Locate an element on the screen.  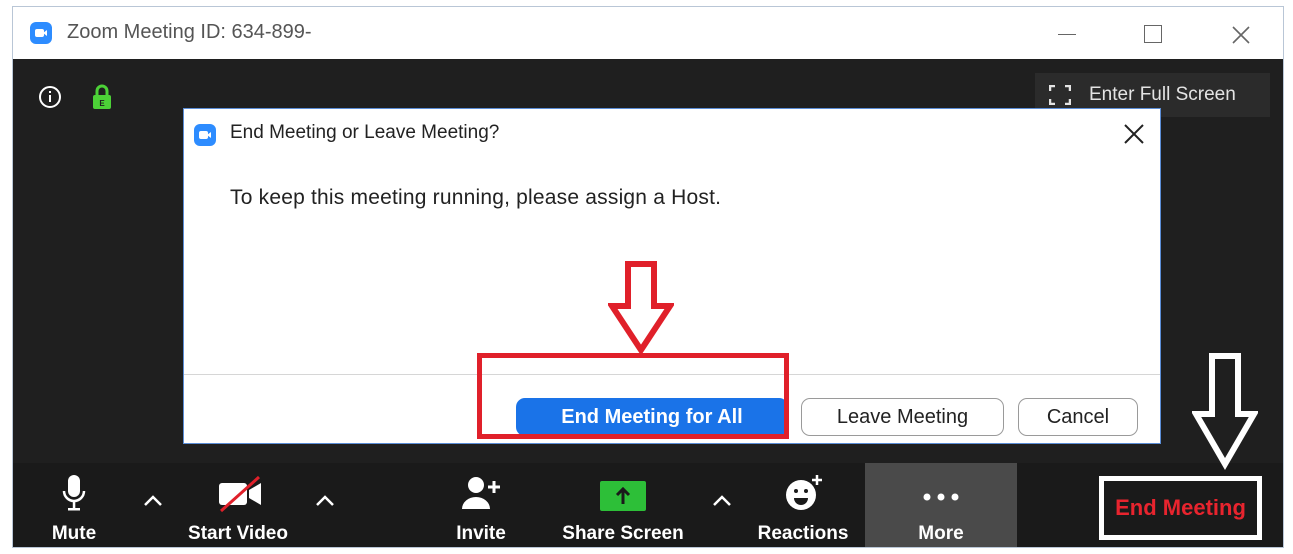
video-off-icon is located at coordinates (240, 494).